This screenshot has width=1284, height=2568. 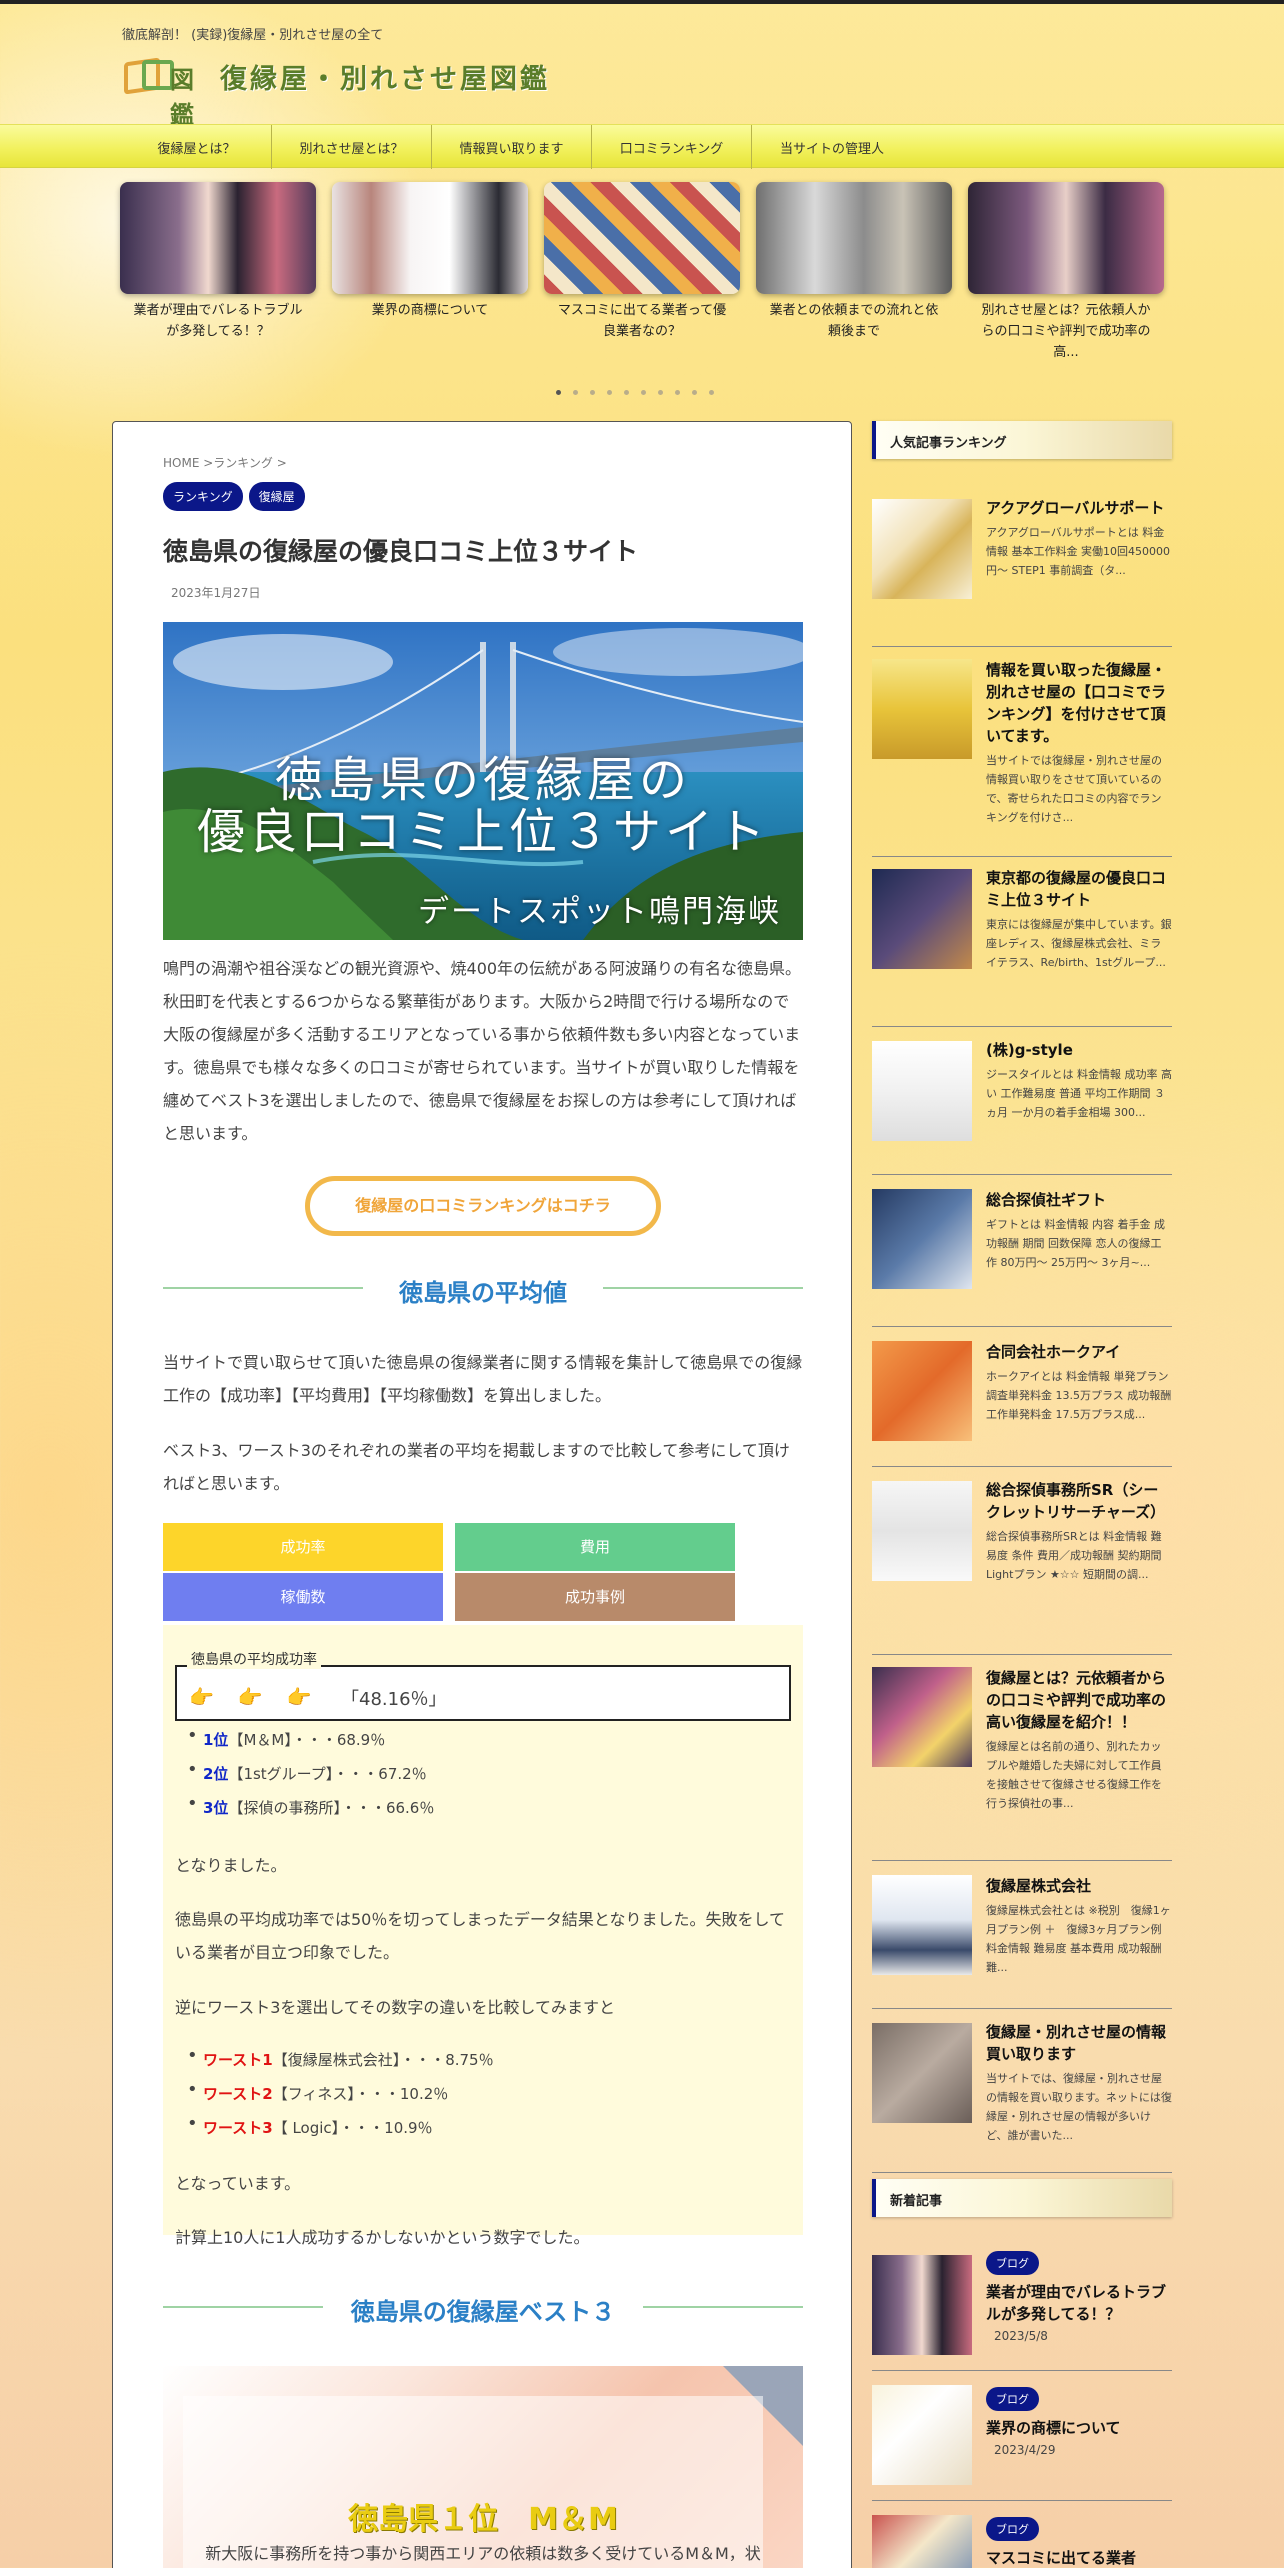 What do you see at coordinates (238, 2183) in the screenshot?
I see `result-text-2: となっています。` at bounding box center [238, 2183].